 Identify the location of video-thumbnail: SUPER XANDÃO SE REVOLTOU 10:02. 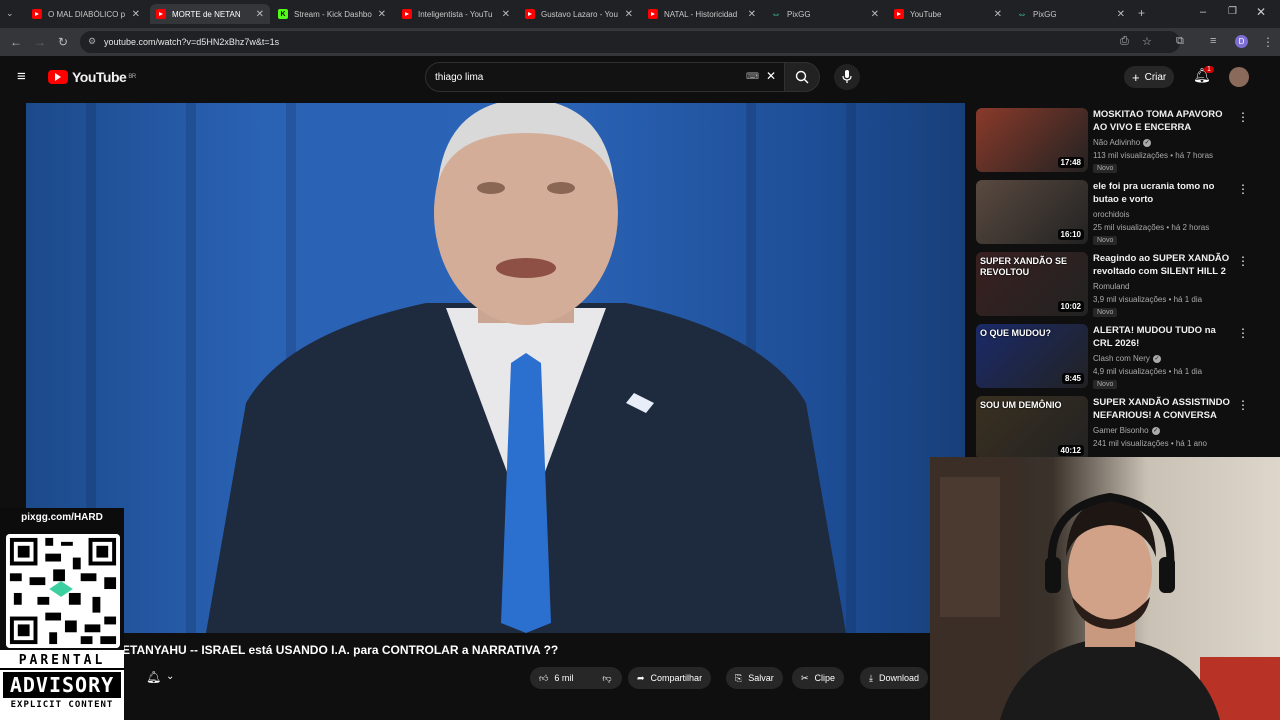
(1032, 284).